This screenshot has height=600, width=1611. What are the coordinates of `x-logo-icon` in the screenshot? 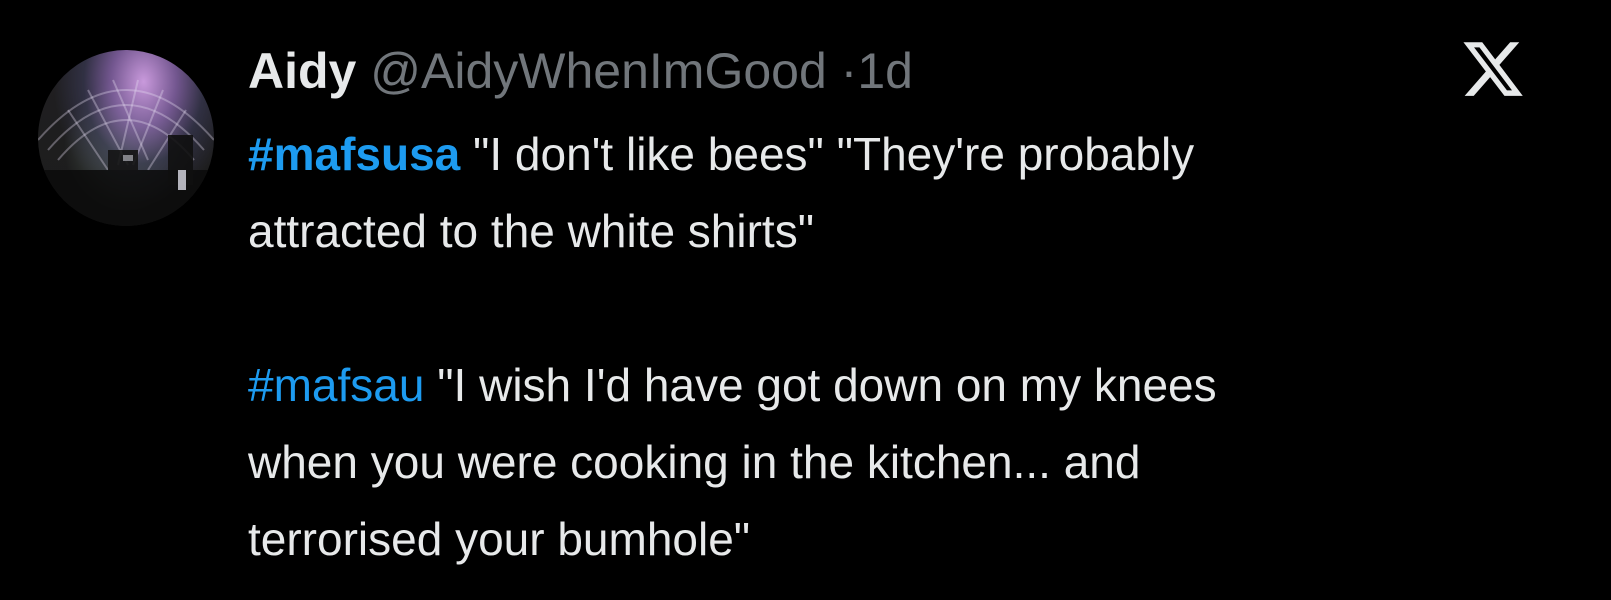 It's located at (1493, 69).